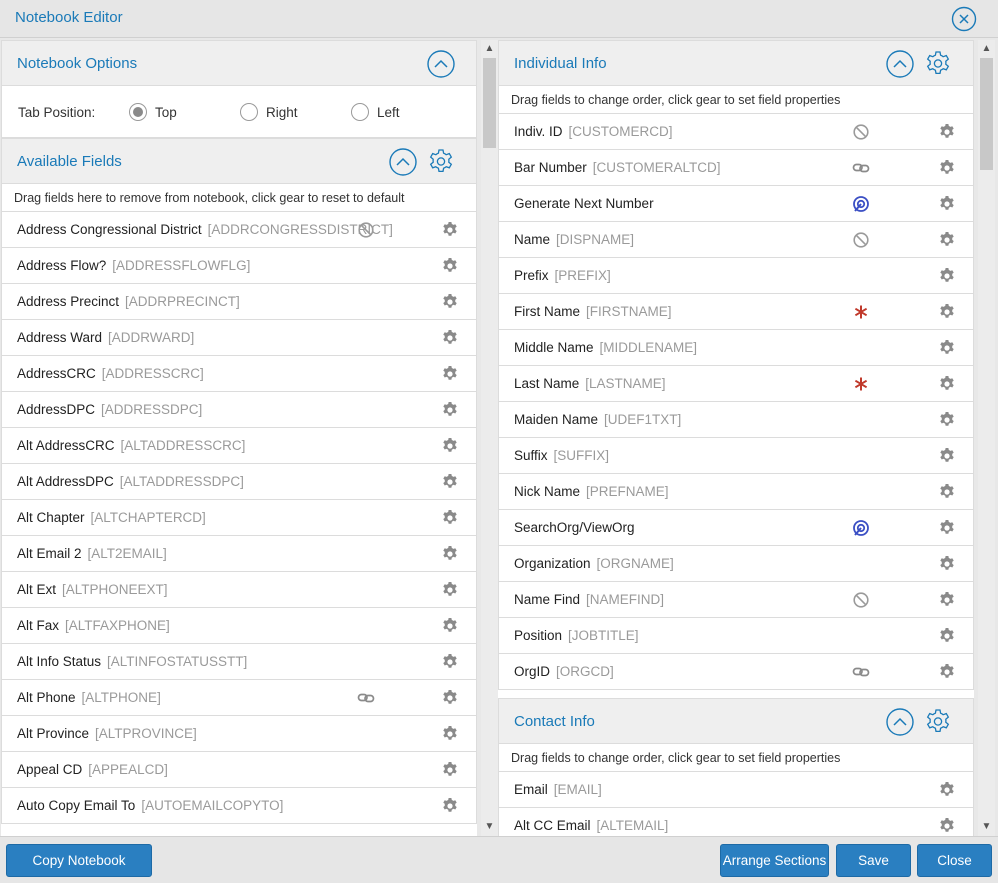 The width and height of the screenshot is (998, 883). What do you see at coordinates (360, 112) in the screenshot?
I see `radio-left-circle` at bounding box center [360, 112].